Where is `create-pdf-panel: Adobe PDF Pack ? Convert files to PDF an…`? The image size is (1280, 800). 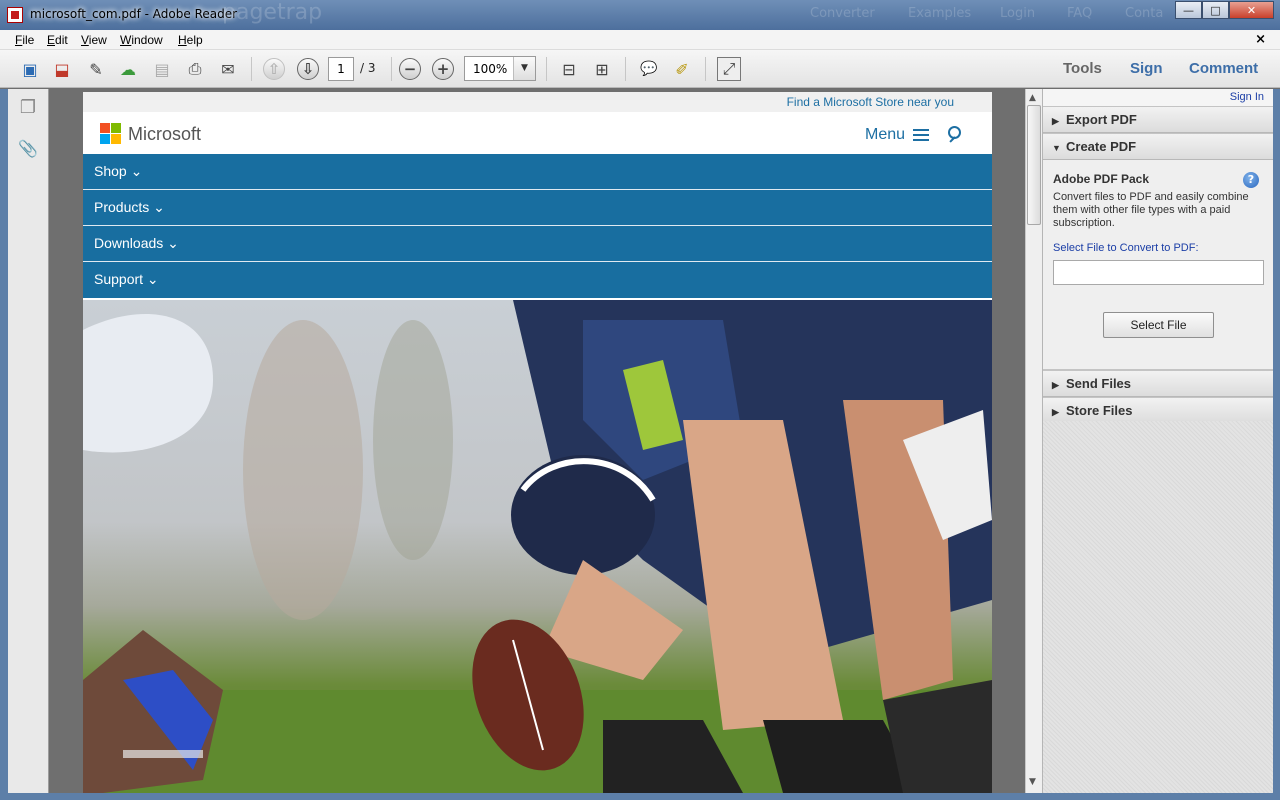 create-pdf-panel: Adobe PDF Pack ? Convert files to PDF an… is located at coordinates (1158, 265).